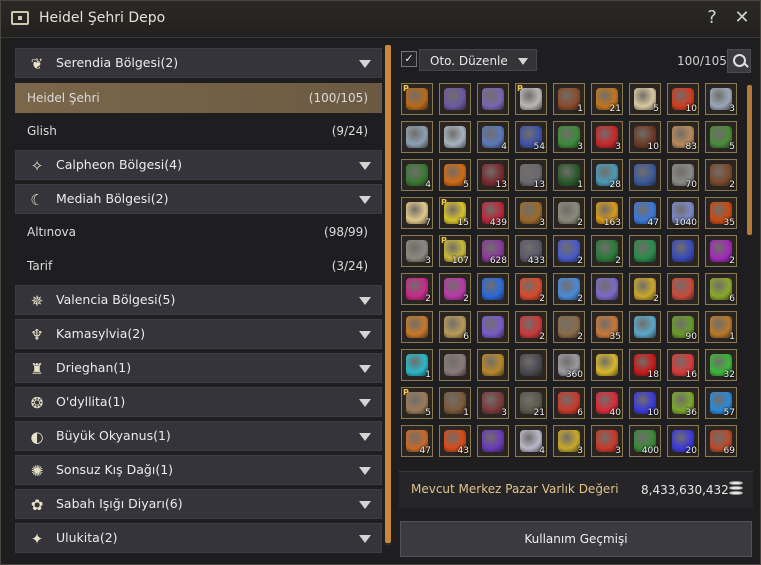 This screenshot has width=761, height=565. I want to click on storage-slot: 36, so click(683, 403).